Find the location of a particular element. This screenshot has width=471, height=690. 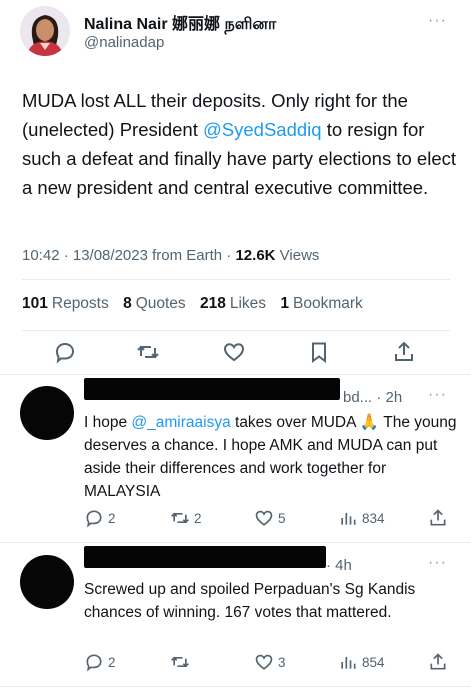

bookmarks-stat: 1 Bookmark is located at coordinates (321, 303).